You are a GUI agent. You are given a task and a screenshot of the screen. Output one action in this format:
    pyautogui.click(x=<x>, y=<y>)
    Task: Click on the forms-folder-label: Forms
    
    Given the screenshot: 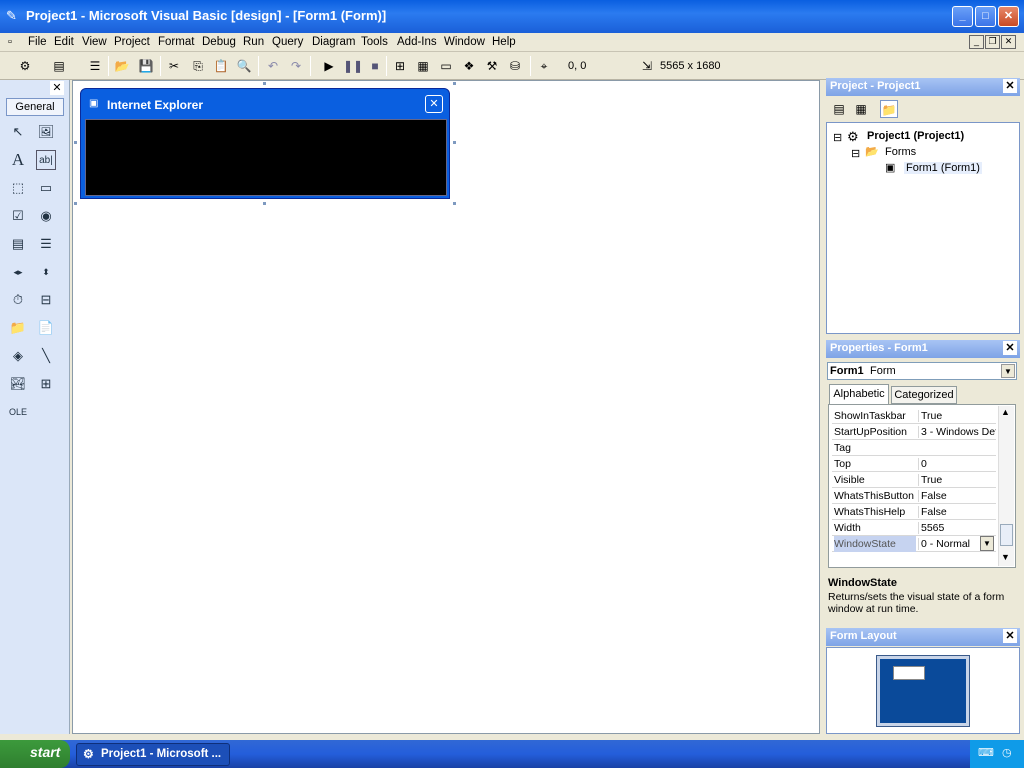 What is the action you would take?
    pyautogui.click(x=900, y=152)
    